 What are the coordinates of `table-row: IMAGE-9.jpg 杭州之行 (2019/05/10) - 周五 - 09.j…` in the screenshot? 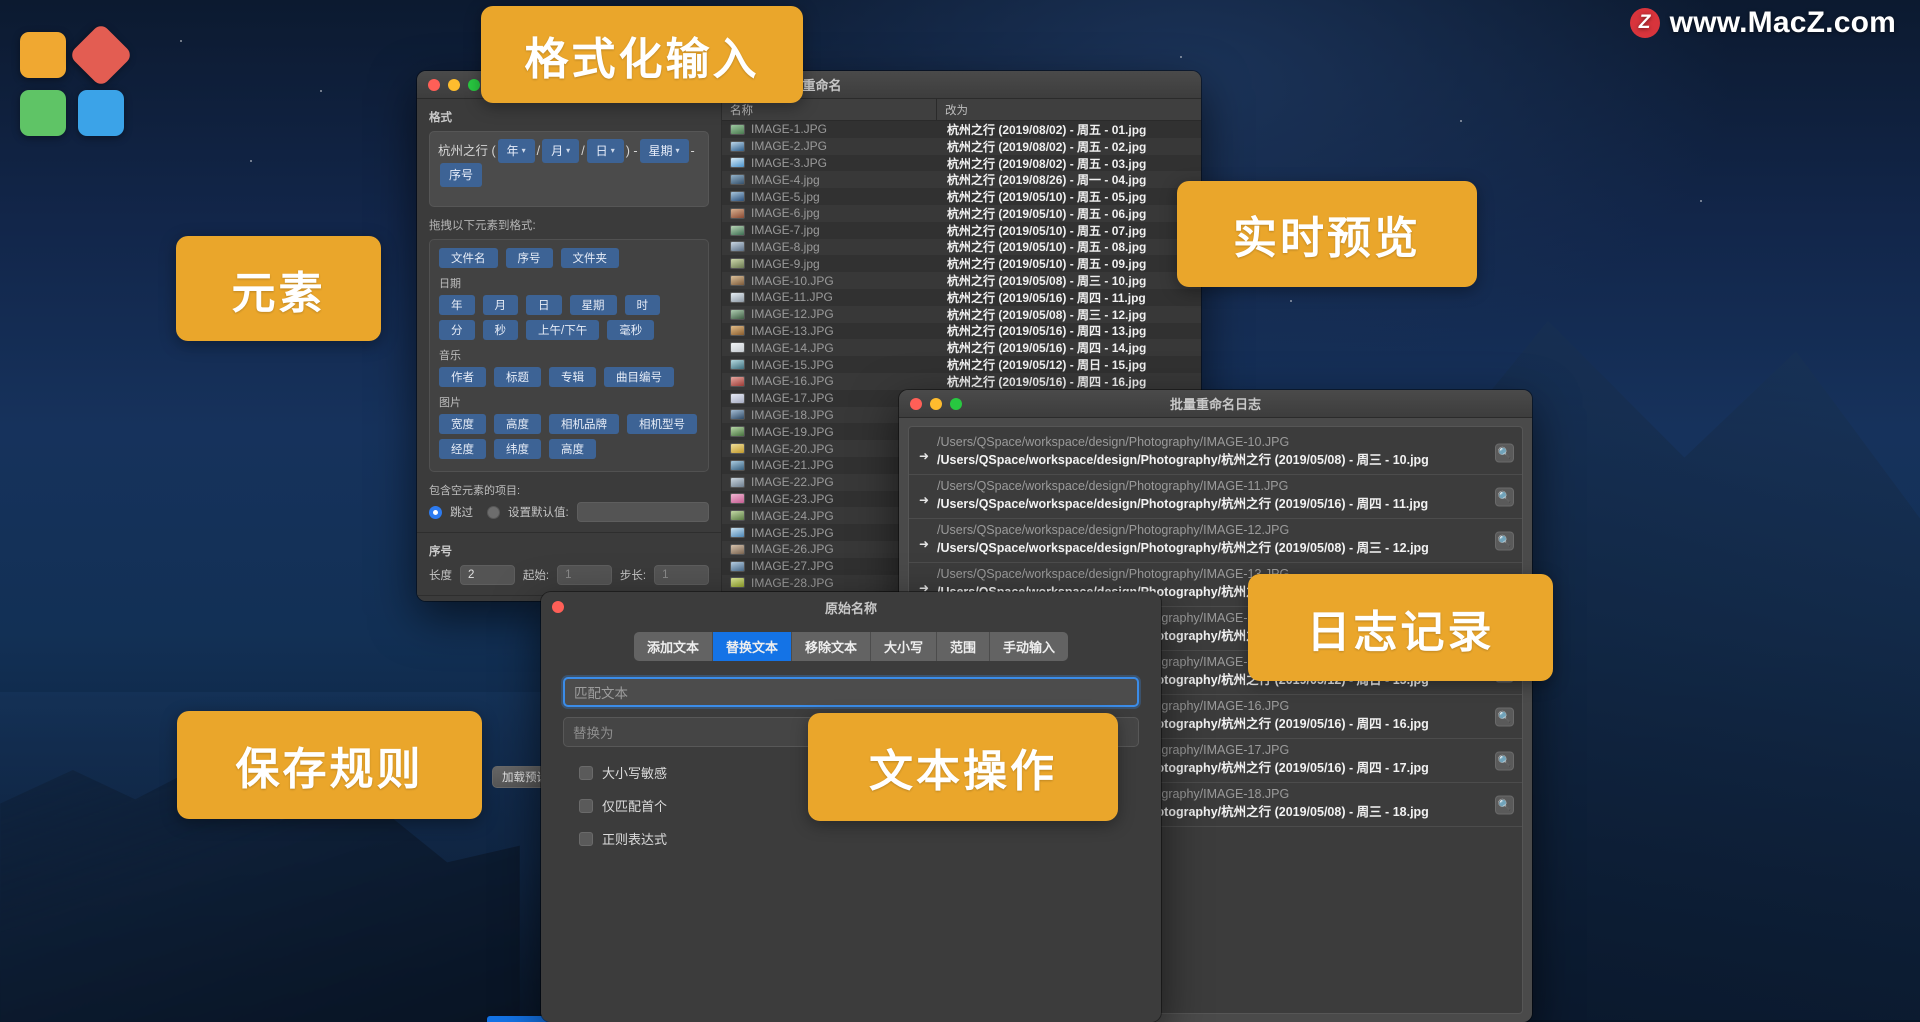 It's located at (961, 264).